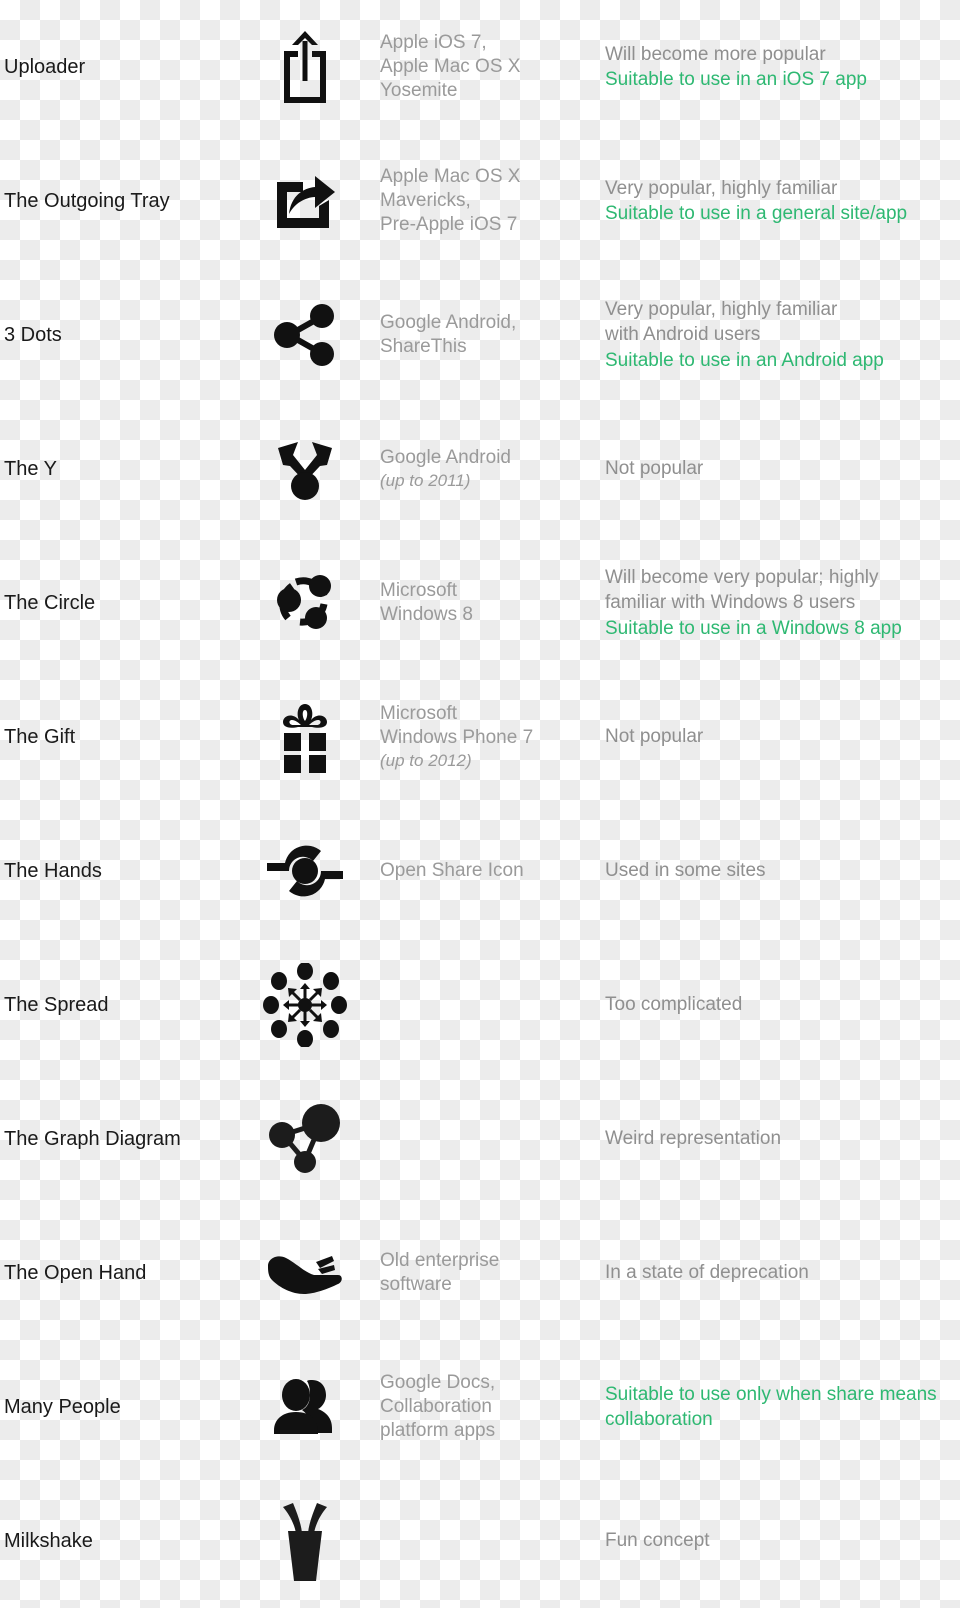 The width and height of the screenshot is (960, 1608). I want to click on platform-line-2: Mavericks,, so click(425, 200).